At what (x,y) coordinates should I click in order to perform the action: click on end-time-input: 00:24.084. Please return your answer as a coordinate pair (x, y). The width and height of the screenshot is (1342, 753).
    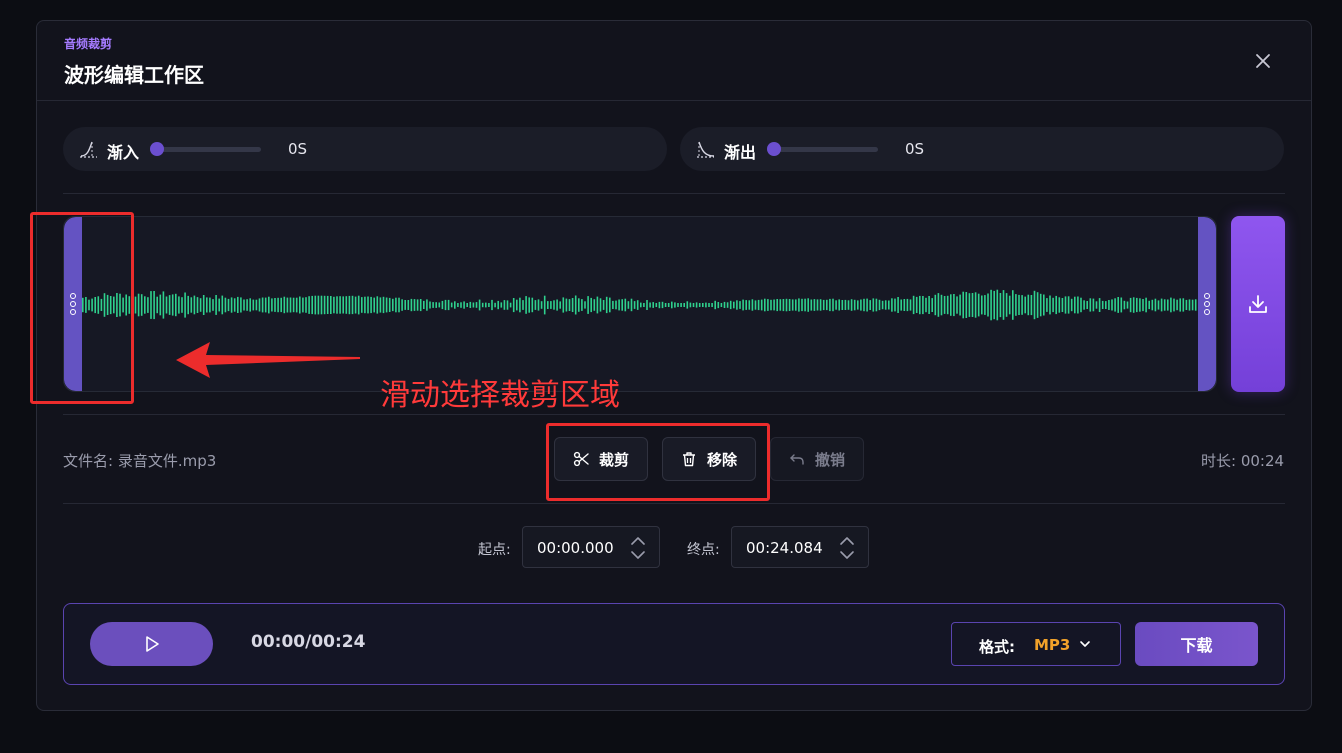
    Looking at the image, I should click on (800, 547).